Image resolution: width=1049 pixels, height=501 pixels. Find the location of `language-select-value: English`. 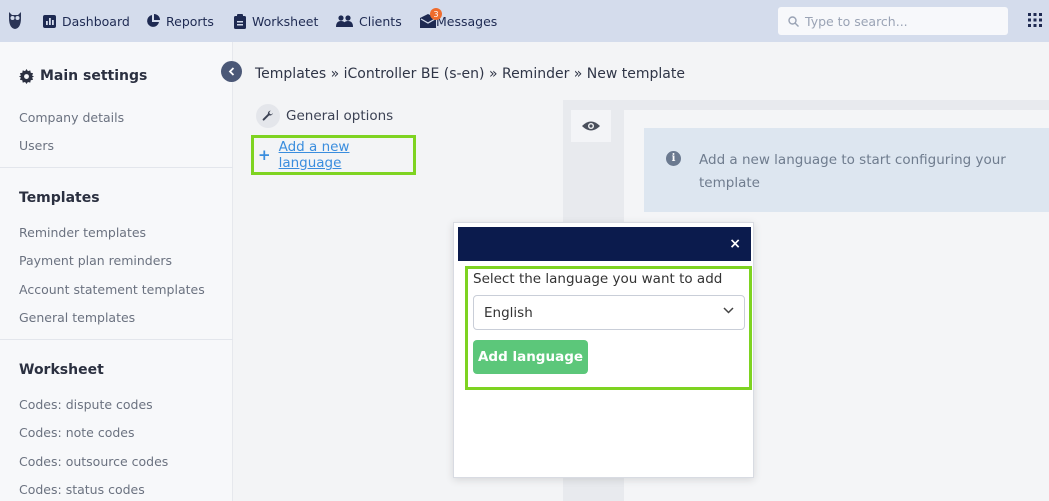

language-select-value: English is located at coordinates (508, 312).